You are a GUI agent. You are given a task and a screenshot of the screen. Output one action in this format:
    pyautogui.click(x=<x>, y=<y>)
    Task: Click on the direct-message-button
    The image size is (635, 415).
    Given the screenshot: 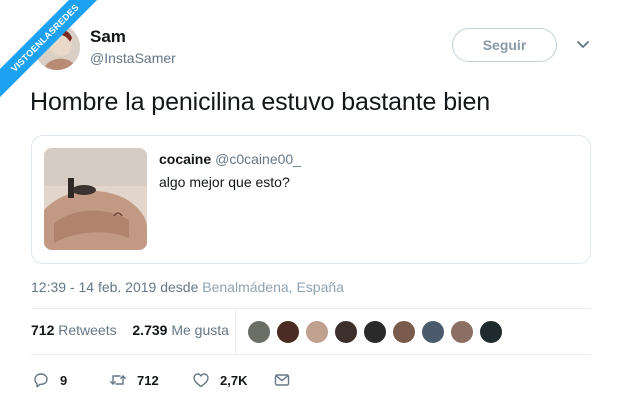 What is the action you would take?
    pyautogui.click(x=282, y=380)
    